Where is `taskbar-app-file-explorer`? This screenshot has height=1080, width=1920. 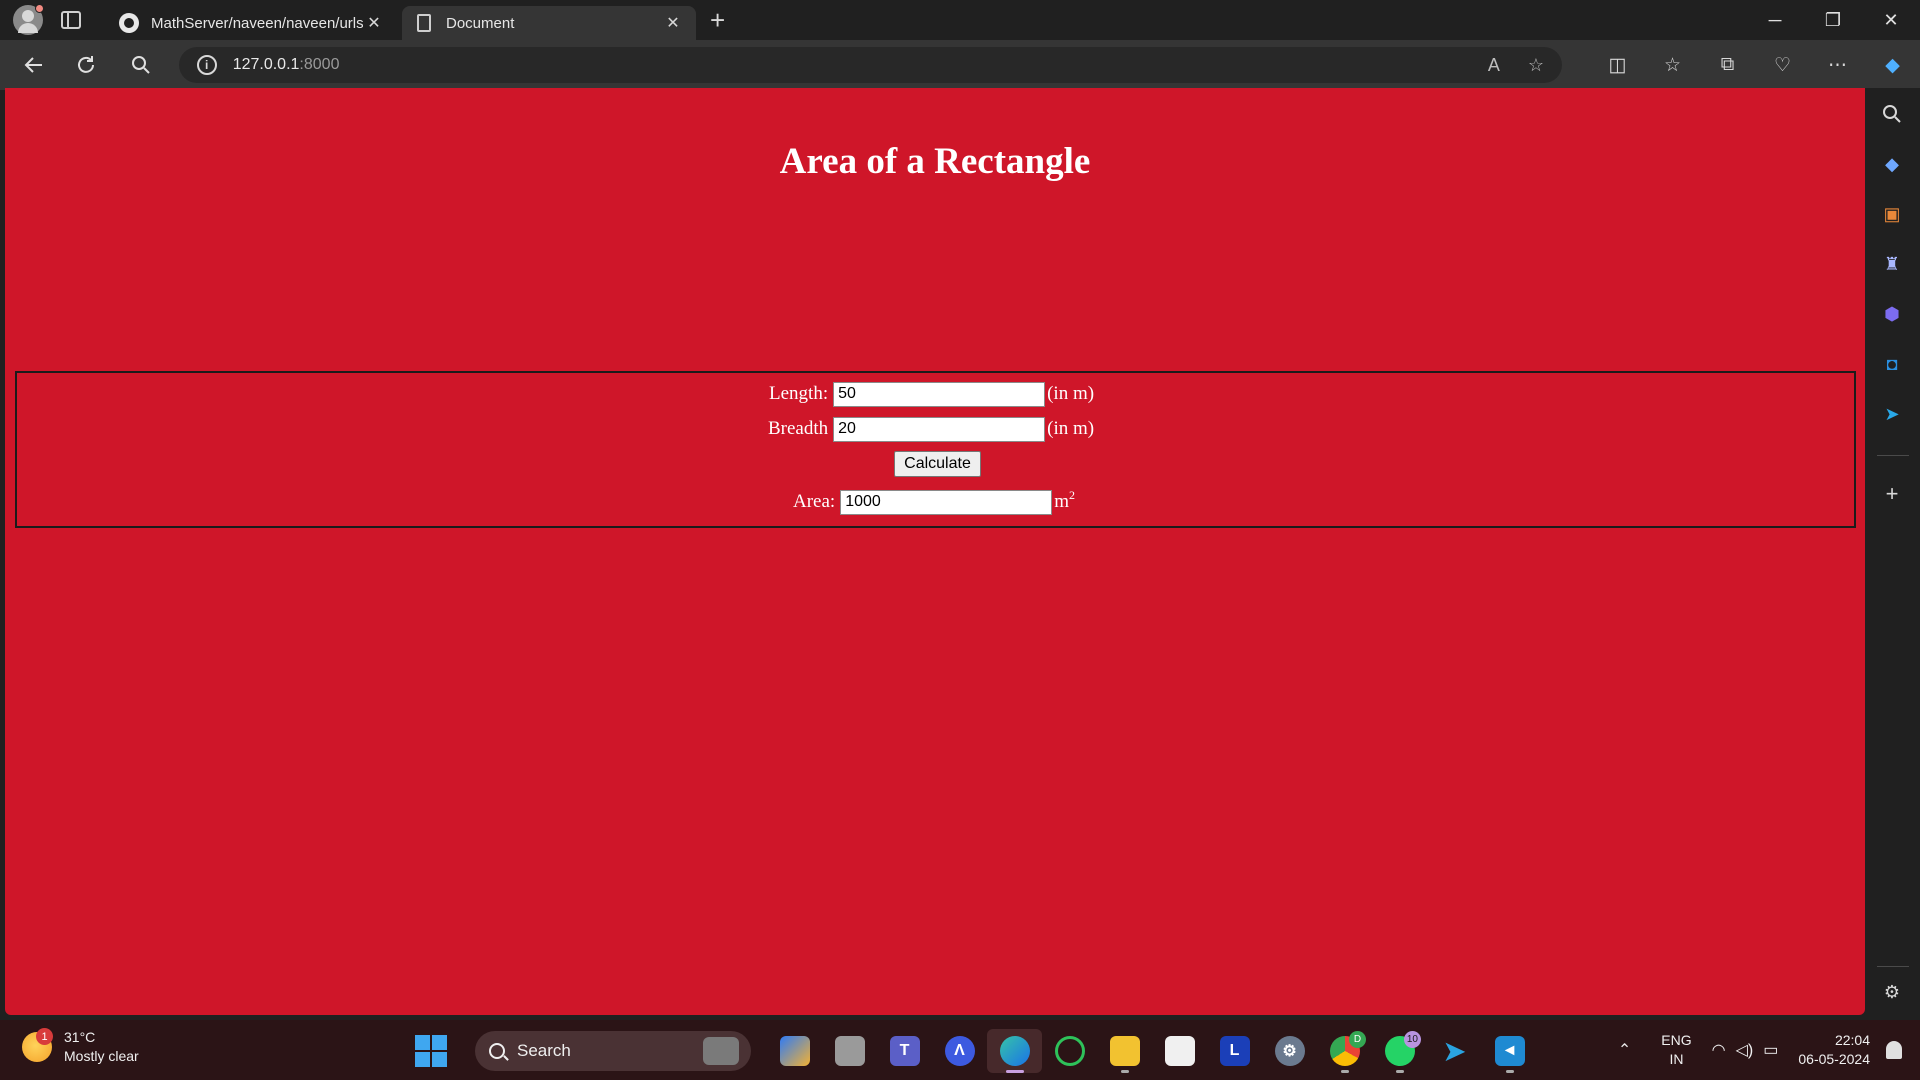
taskbar-app-file-explorer is located at coordinates (1124, 1051).